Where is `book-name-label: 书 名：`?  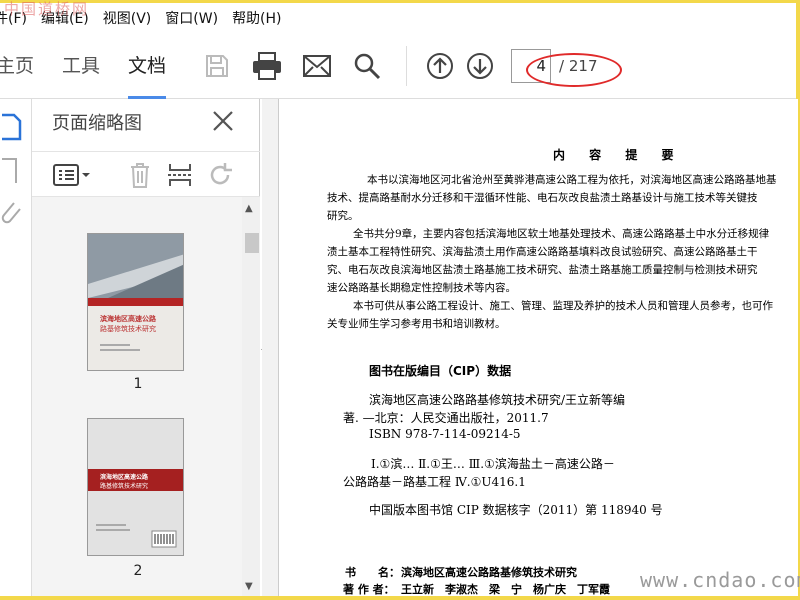 book-name-label: 书 名： is located at coordinates (372, 572).